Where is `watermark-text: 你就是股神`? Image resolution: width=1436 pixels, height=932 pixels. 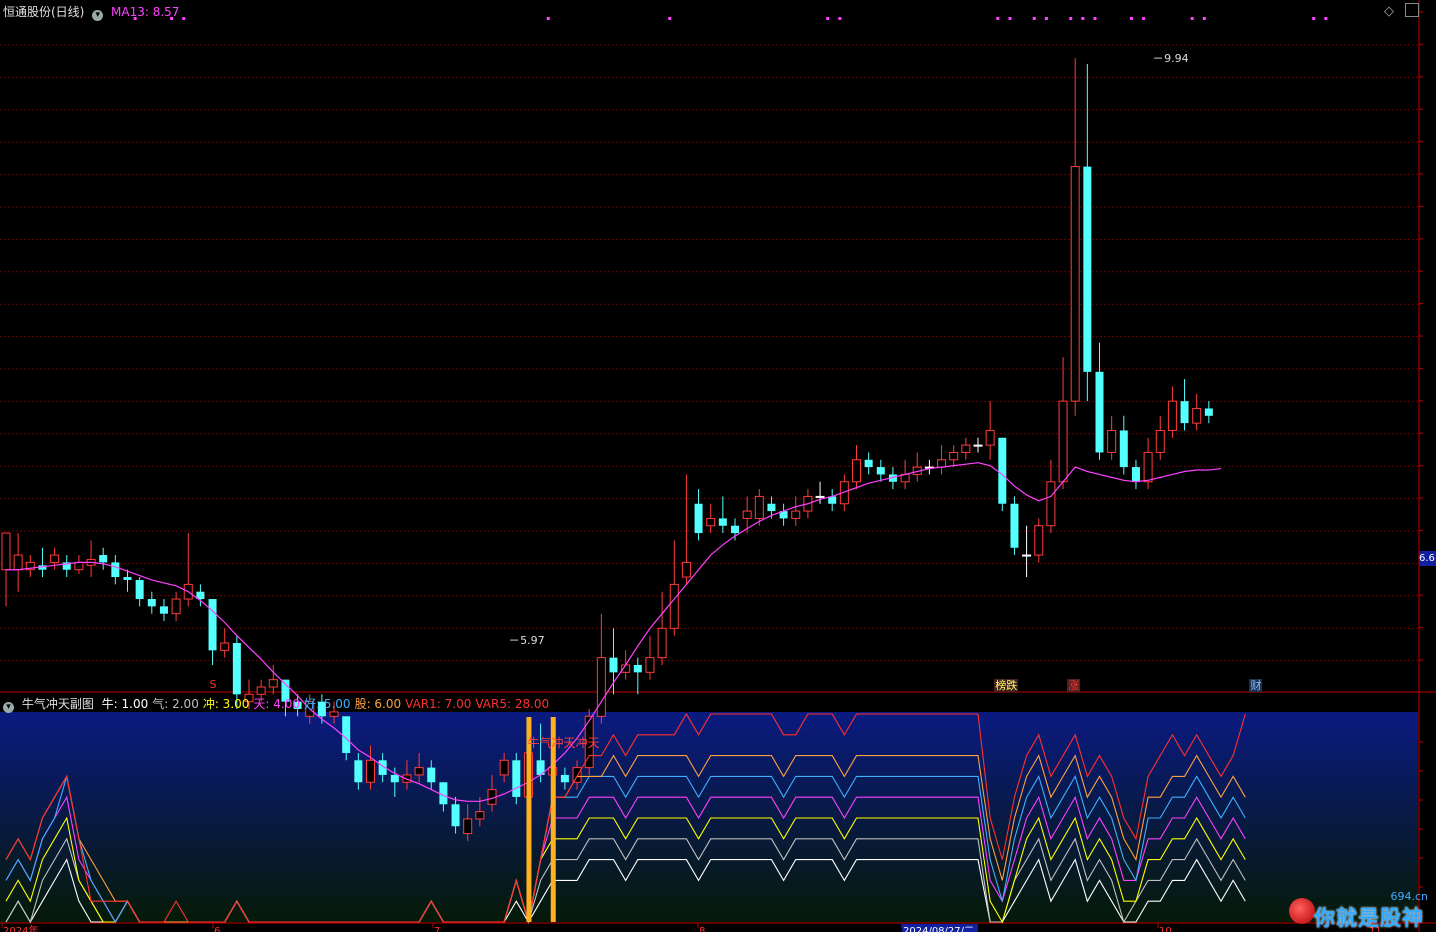
watermark-text: 你就是股神 is located at coordinates (1369, 918).